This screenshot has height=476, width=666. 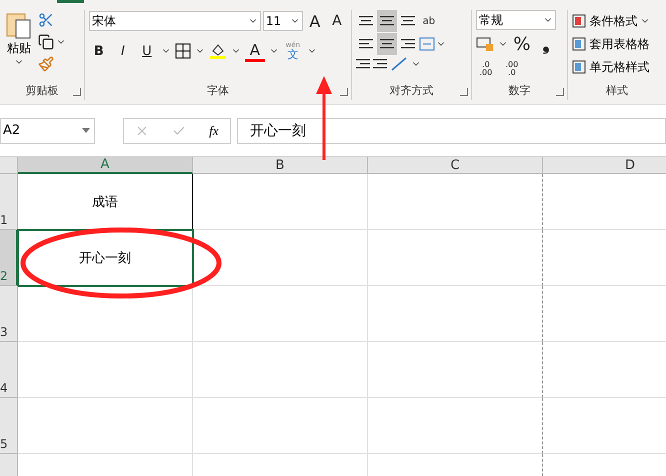 What do you see at coordinates (282, 21) in the screenshot?
I see `font-size-field: 11` at bounding box center [282, 21].